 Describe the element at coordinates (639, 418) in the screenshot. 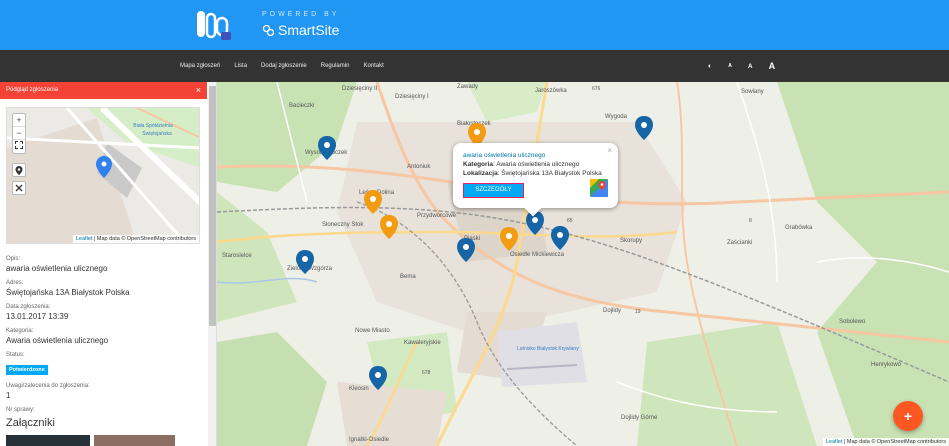

I see `map-label-dojlidy-gorne: Dojlidy Górne` at that location.